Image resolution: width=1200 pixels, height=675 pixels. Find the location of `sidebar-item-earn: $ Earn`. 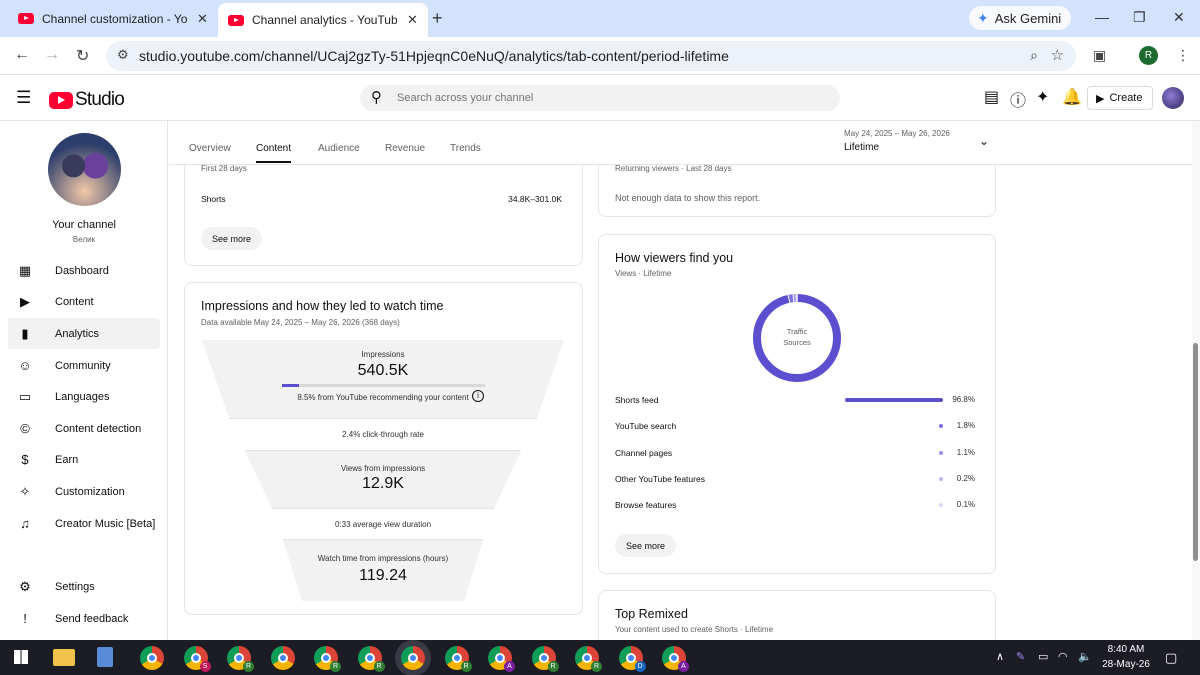

sidebar-item-earn: $ Earn is located at coordinates (84, 459).